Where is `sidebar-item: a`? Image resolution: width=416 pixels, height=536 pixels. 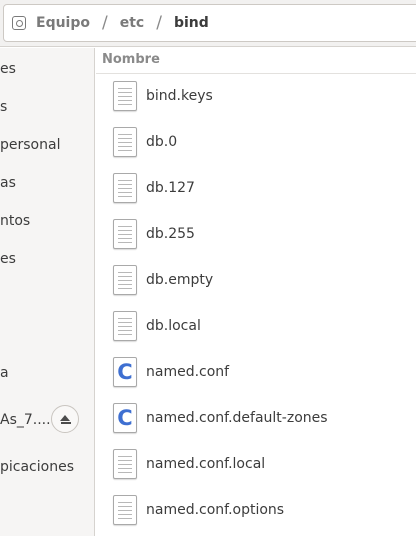 sidebar-item: a is located at coordinates (4, 373).